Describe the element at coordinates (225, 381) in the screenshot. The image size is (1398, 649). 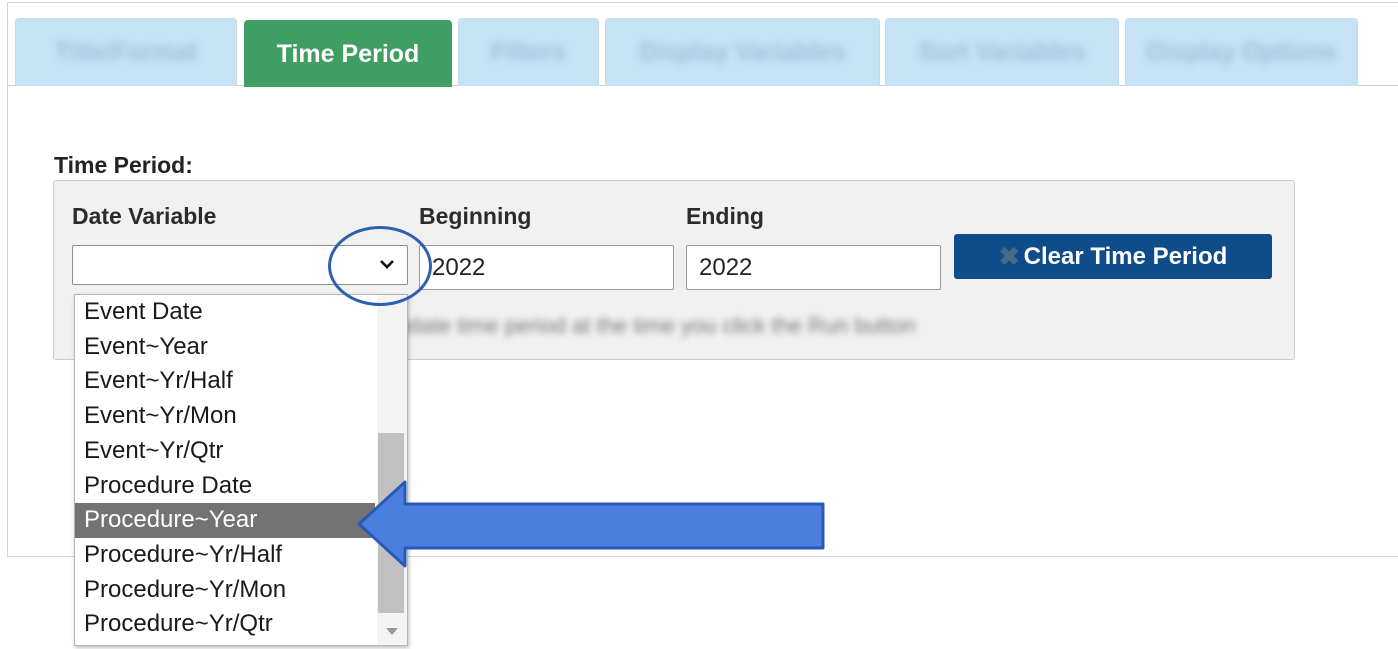
I see `dropdown-option: Event~Yr/Half` at that location.